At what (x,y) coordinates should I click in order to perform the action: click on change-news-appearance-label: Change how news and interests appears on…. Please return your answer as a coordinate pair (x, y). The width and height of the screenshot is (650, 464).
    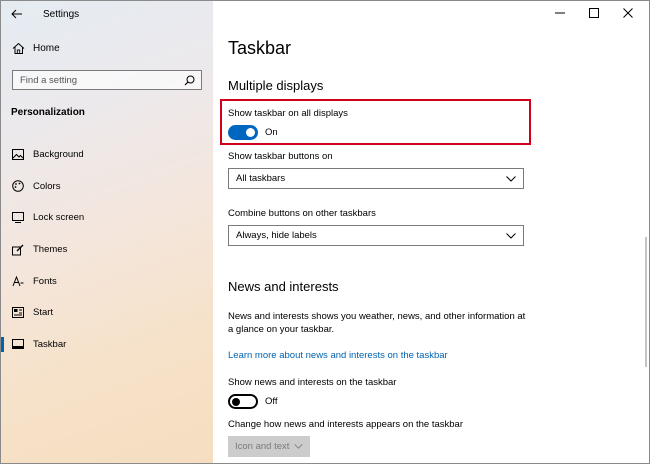
    Looking at the image, I should click on (346, 424).